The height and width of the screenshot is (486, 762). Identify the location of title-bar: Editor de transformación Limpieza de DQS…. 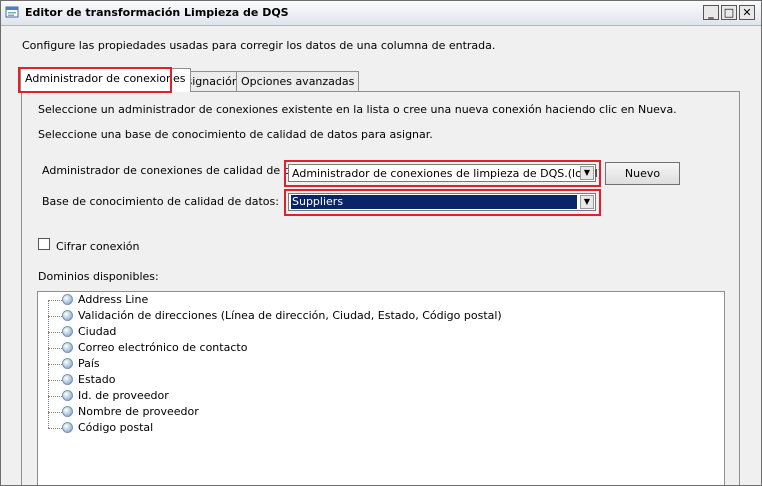
(381, 13).